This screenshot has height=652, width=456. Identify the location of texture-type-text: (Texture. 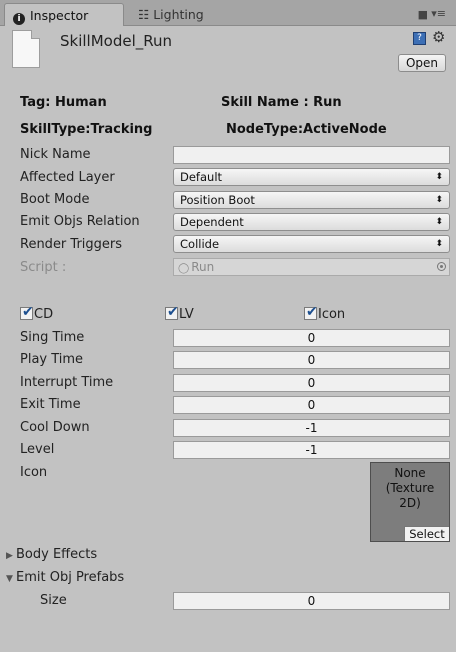
(410, 488).